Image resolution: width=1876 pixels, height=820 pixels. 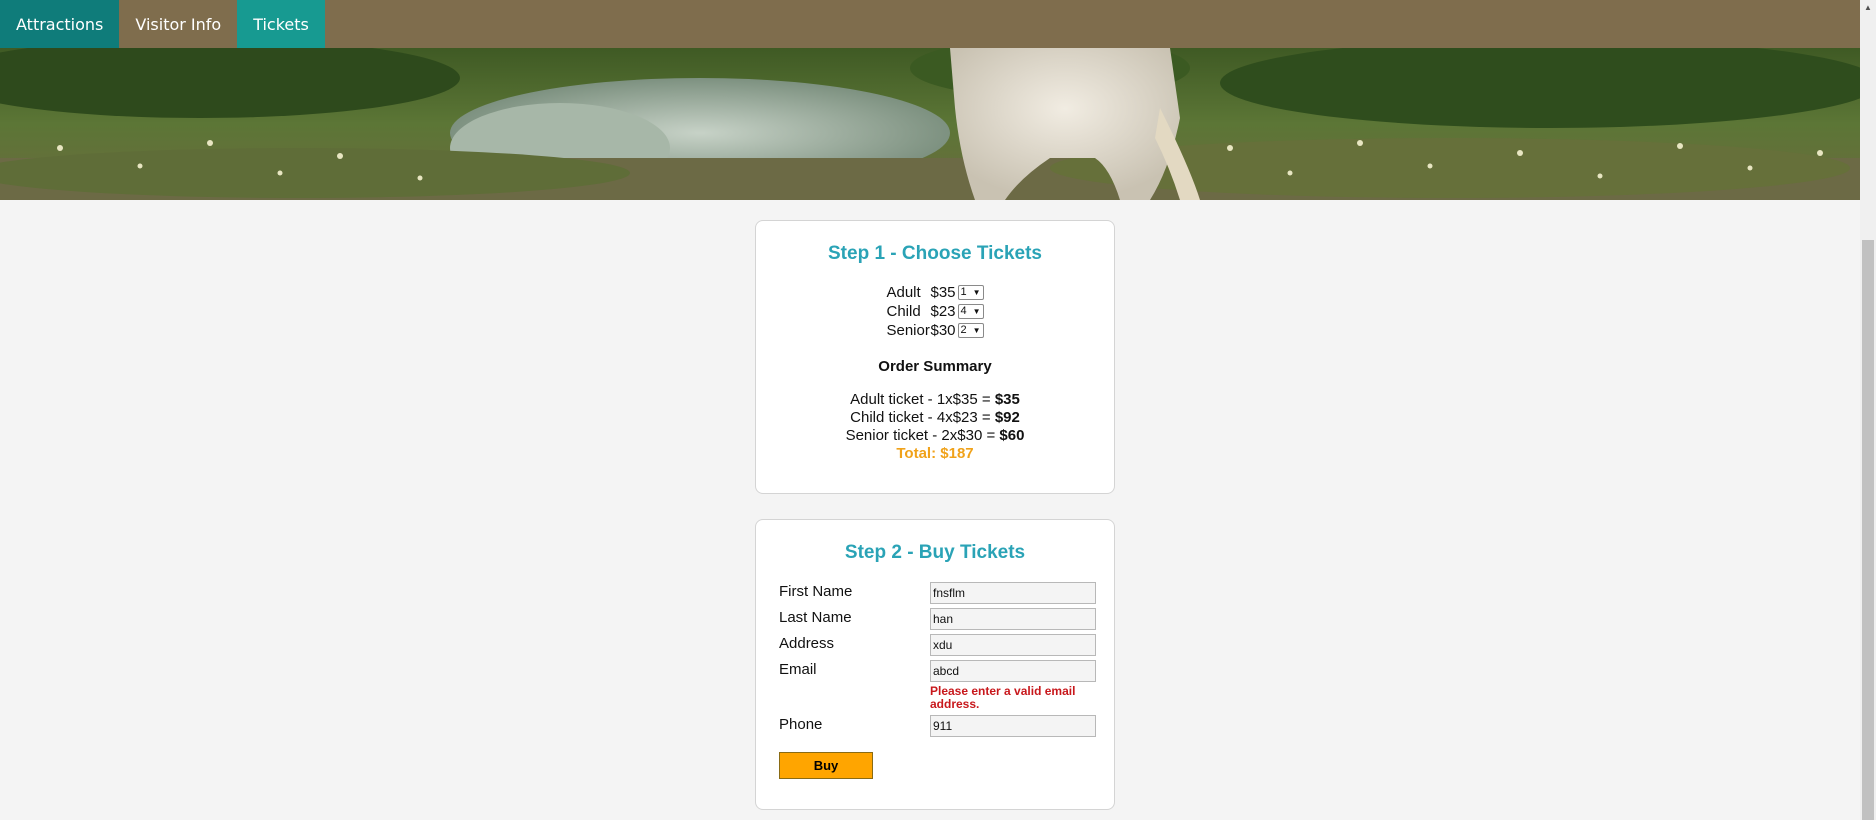 I want to click on summary-line-child: Child ticket - 4x$23 = $92, so click(x=935, y=418).